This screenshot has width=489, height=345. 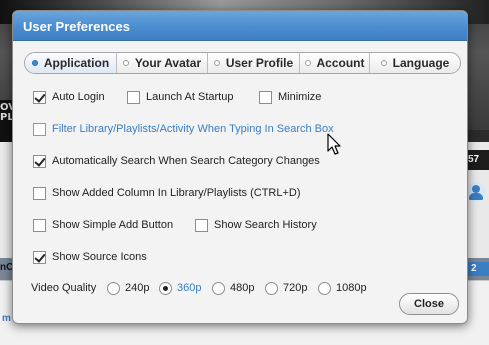 What do you see at coordinates (39, 193) in the screenshot?
I see `show-added-column-checkbox` at bounding box center [39, 193].